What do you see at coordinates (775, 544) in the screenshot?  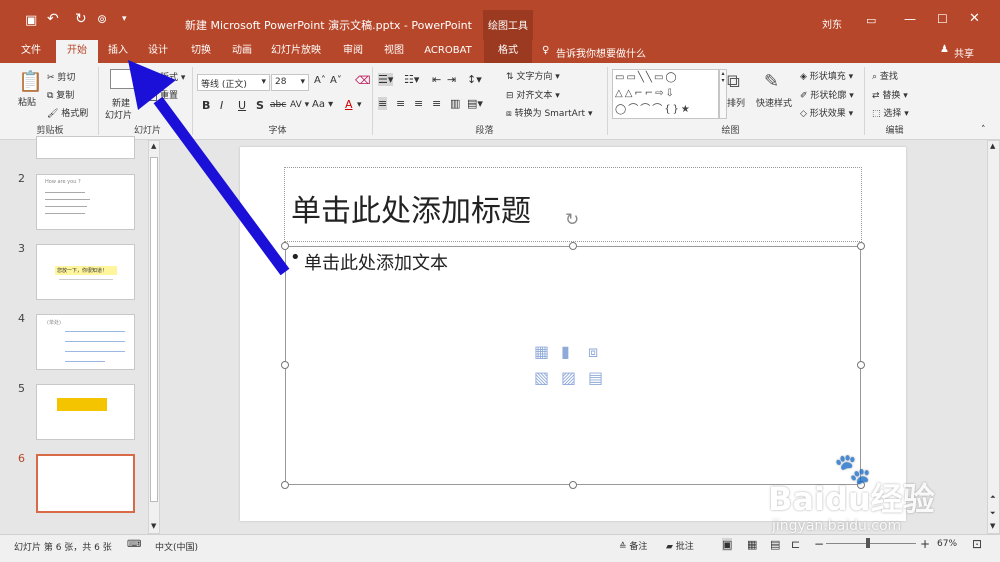 I see `reading-view-icon: ▤` at bounding box center [775, 544].